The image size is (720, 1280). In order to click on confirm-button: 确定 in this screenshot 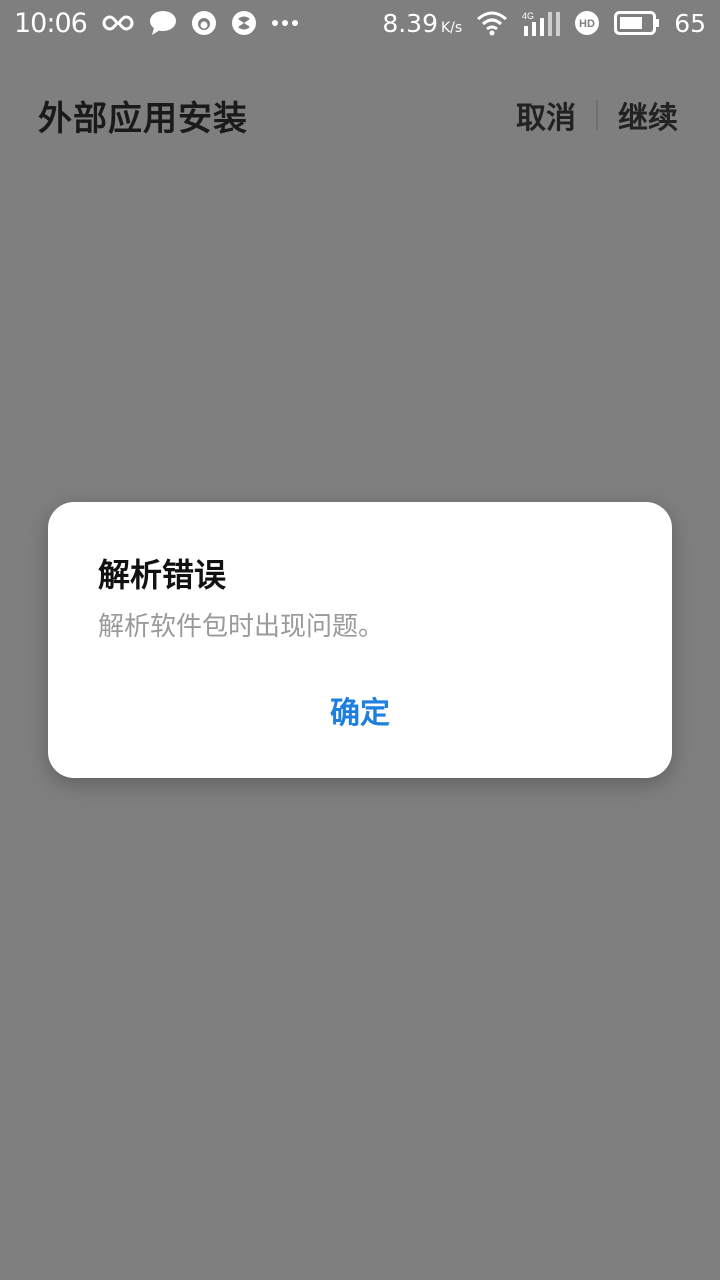, I will do `click(360, 710)`.